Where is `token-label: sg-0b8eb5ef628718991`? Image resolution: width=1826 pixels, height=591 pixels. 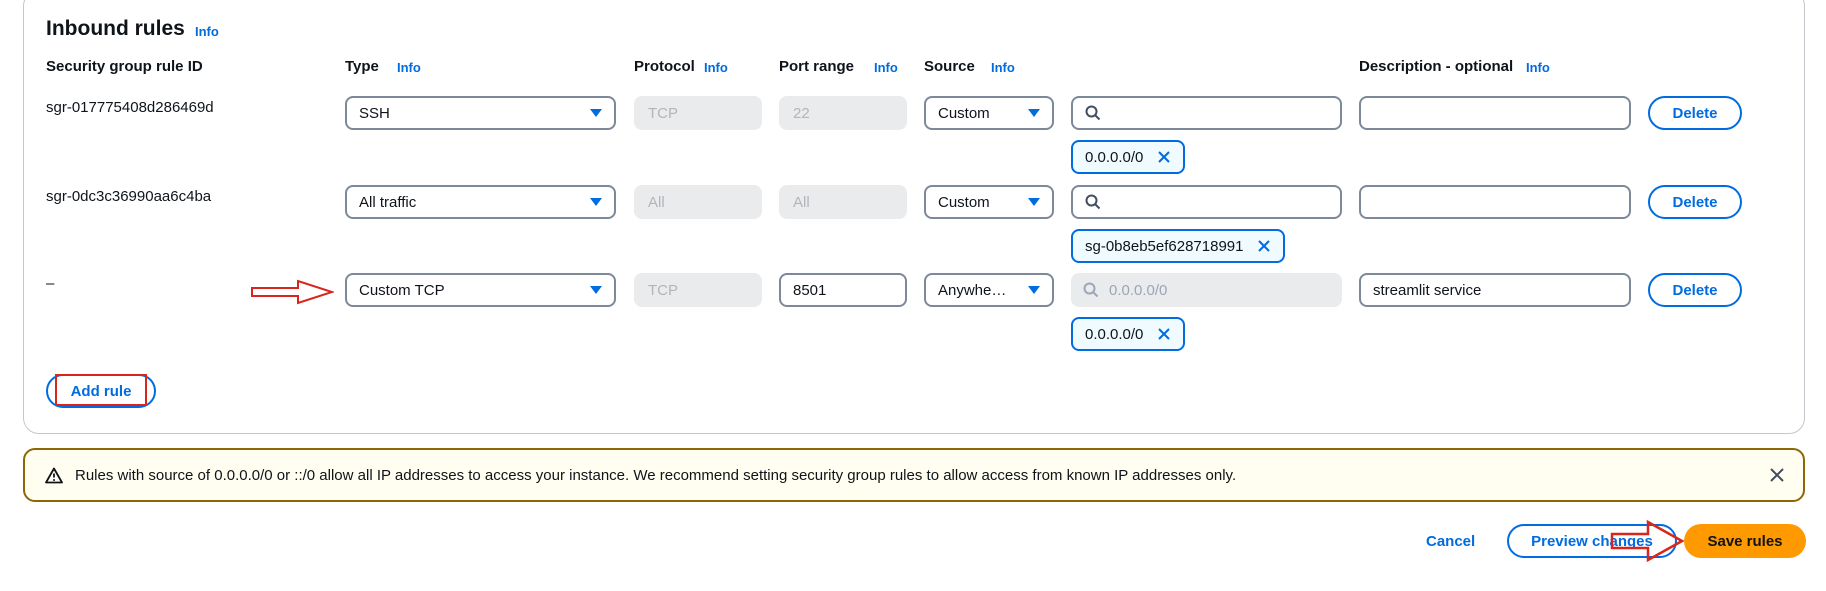 token-label: sg-0b8eb5ef628718991 is located at coordinates (1164, 246).